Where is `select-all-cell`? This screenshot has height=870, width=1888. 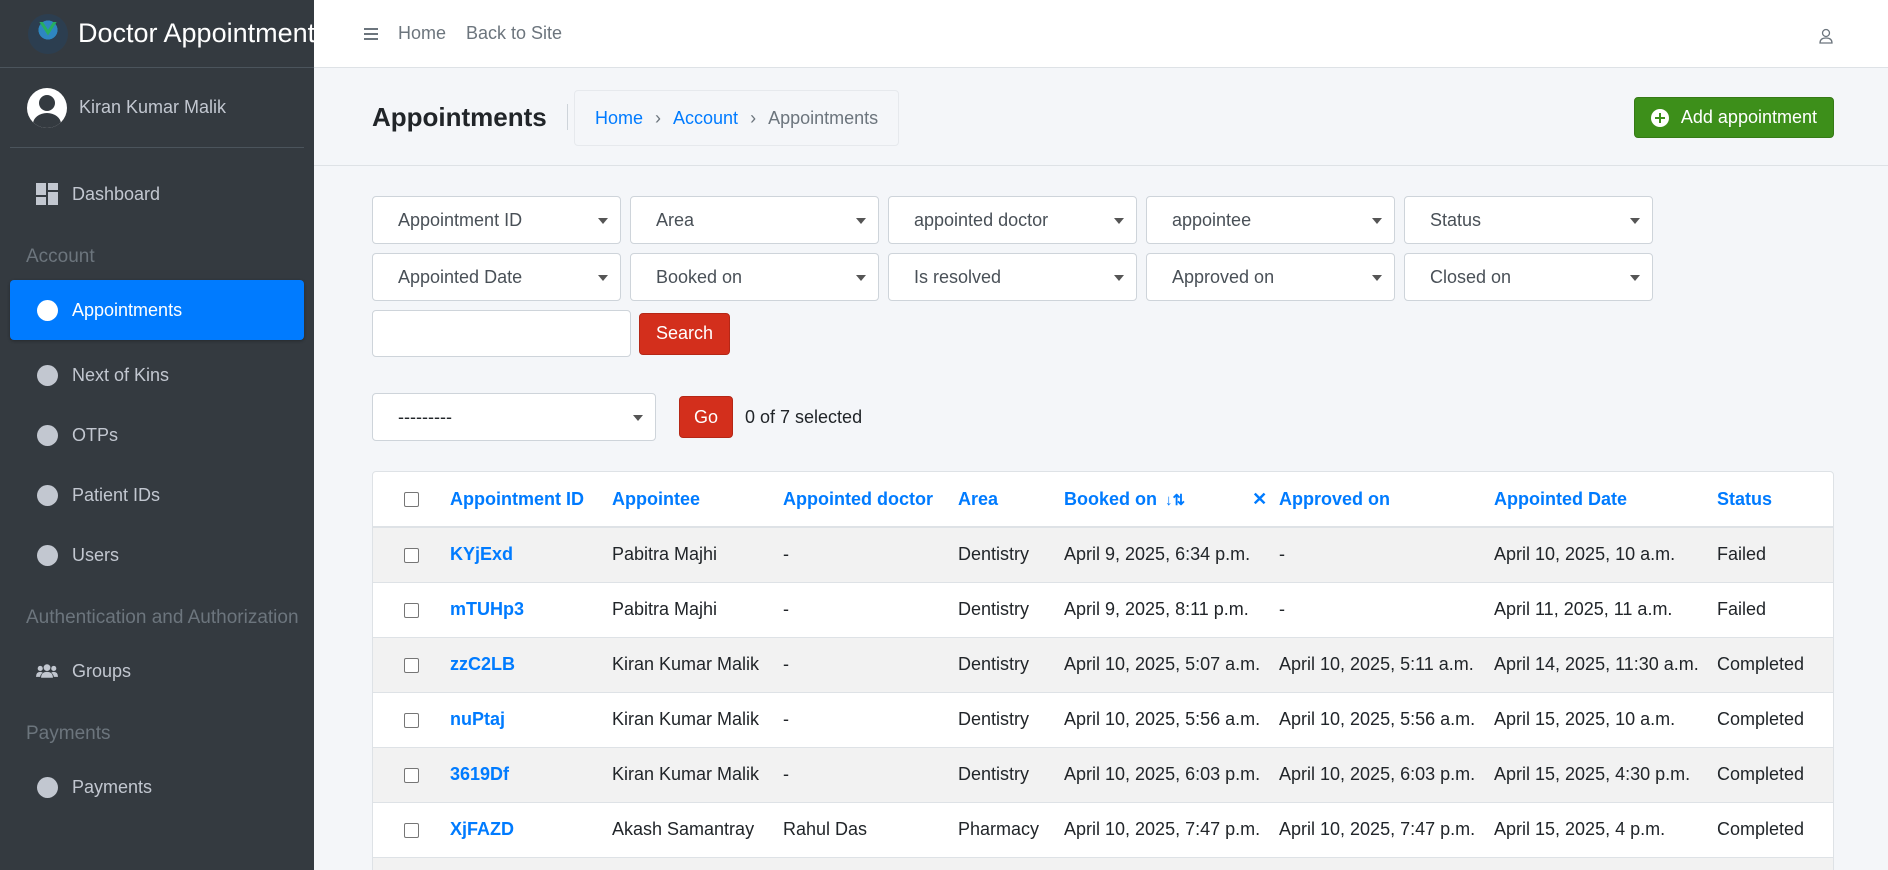 select-all-cell is located at coordinates (411, 500).